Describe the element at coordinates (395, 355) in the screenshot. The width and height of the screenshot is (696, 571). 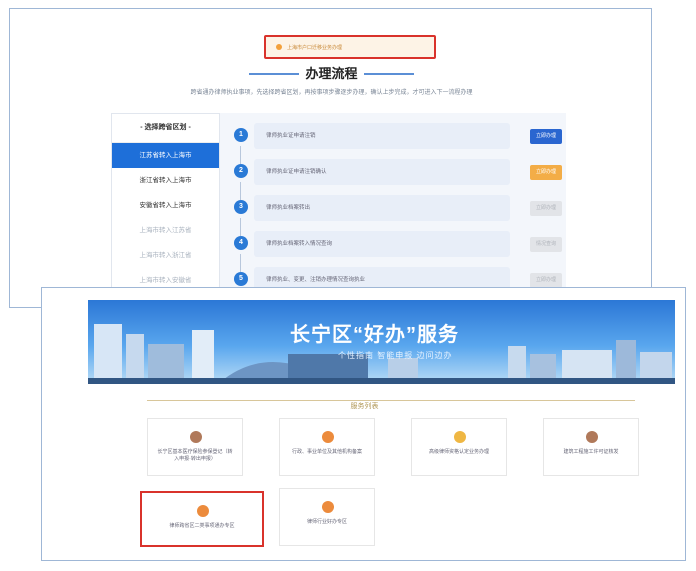
I see `banner-subtitle: 个性指南 智能申报 边问边办` at that location.